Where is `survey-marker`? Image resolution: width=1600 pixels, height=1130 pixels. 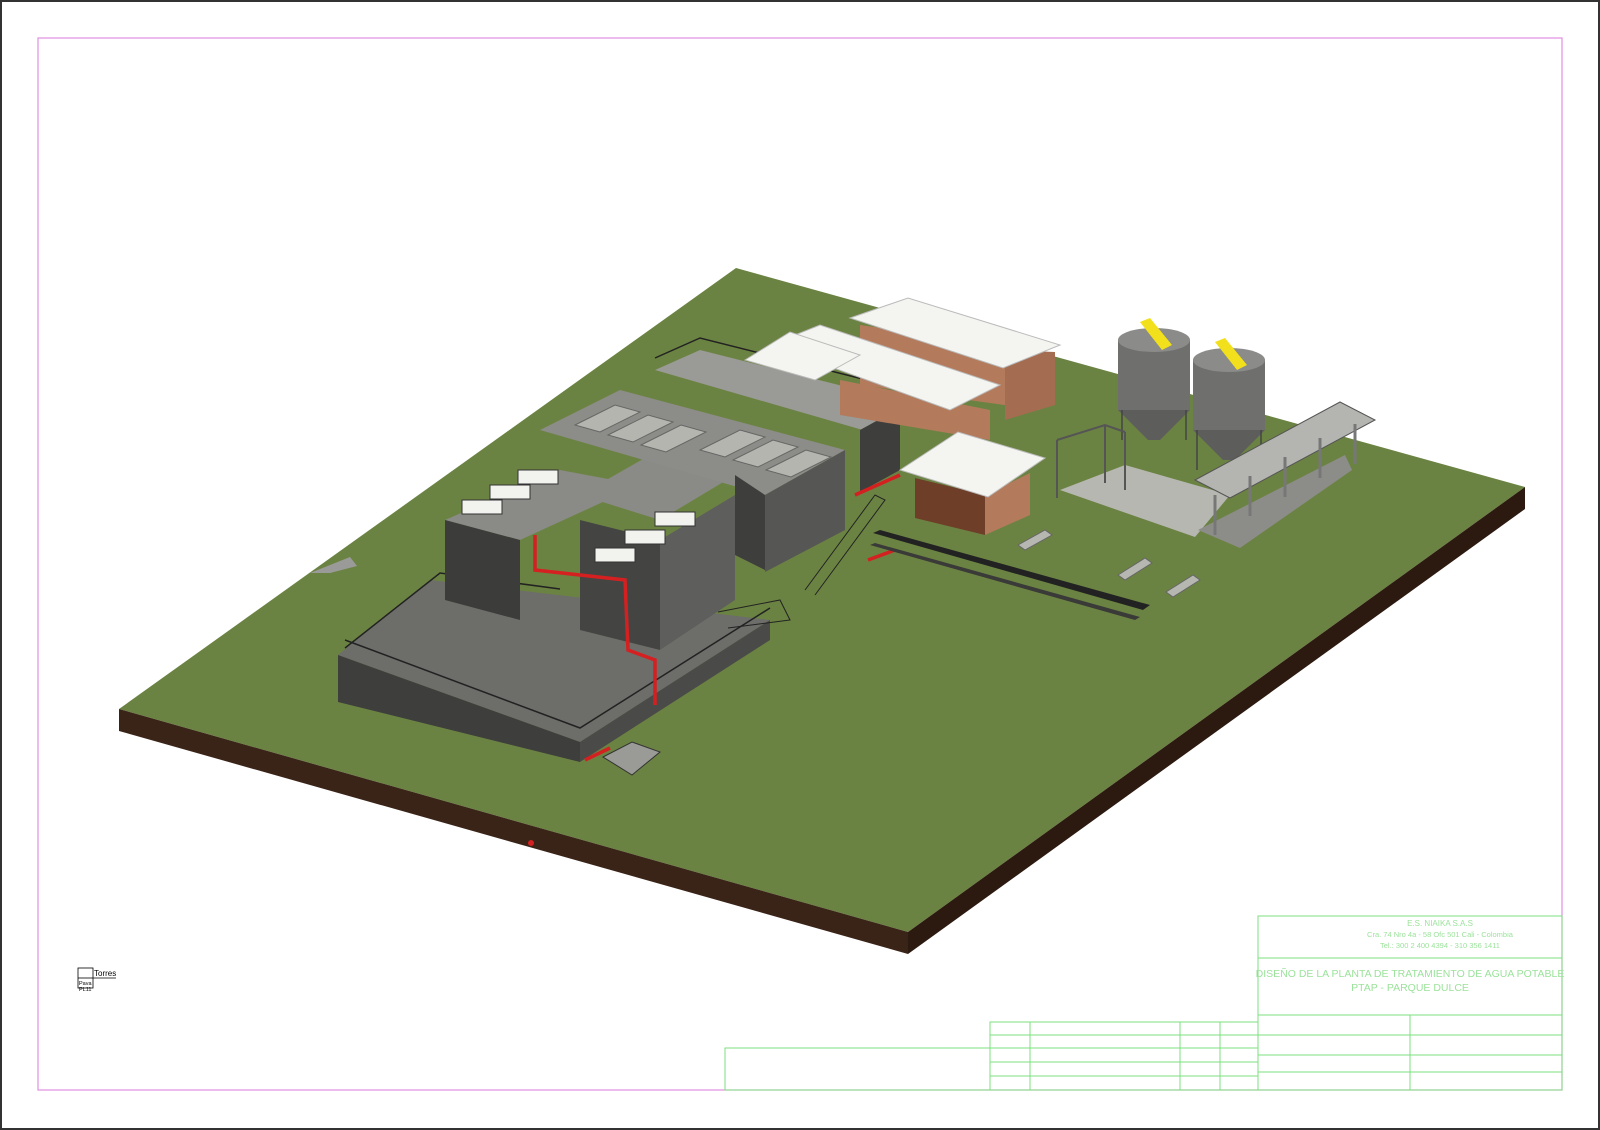 survey-marker is located at coordinates (531, 843).